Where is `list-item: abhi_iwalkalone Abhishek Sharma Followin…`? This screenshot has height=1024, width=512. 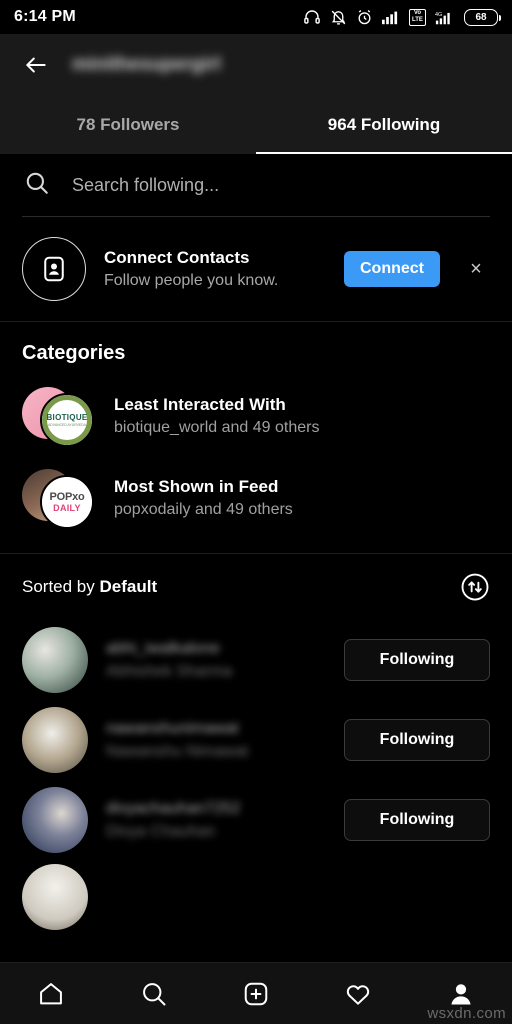 list-item: abhi_iwalkalone Abhishek Sharma Followin… is located at coordinates (256, 660).